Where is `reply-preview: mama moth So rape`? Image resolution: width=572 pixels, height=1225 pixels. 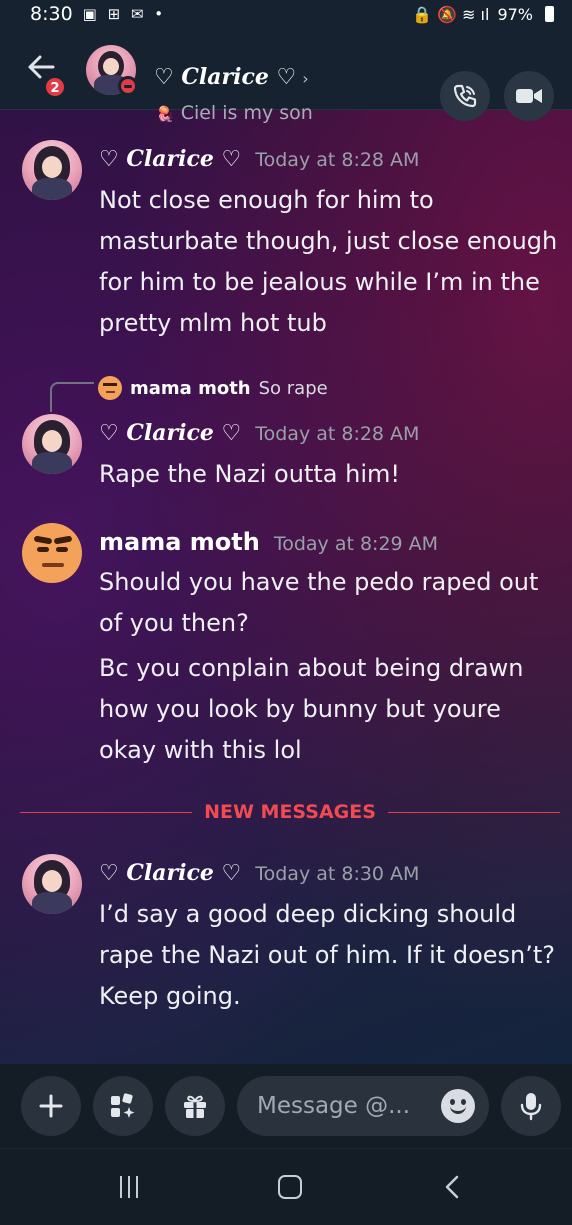 reply-preview: mama moth So rape is located at coordinates (213, 388).